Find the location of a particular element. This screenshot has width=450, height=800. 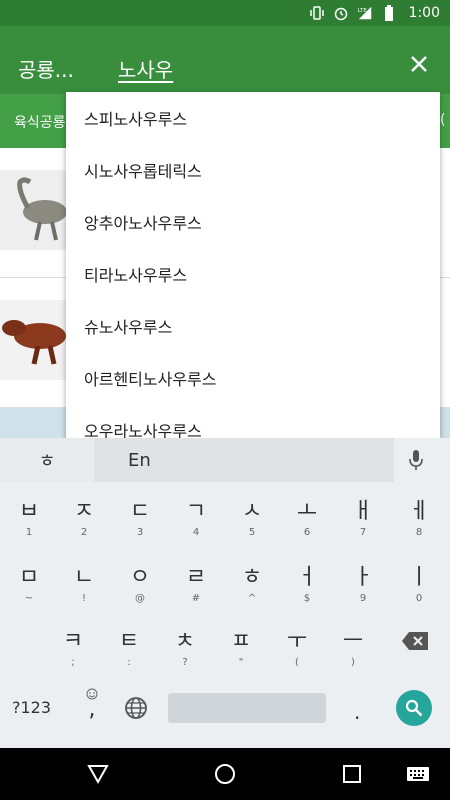

backspace-icon is located at coordinates (415, 641).